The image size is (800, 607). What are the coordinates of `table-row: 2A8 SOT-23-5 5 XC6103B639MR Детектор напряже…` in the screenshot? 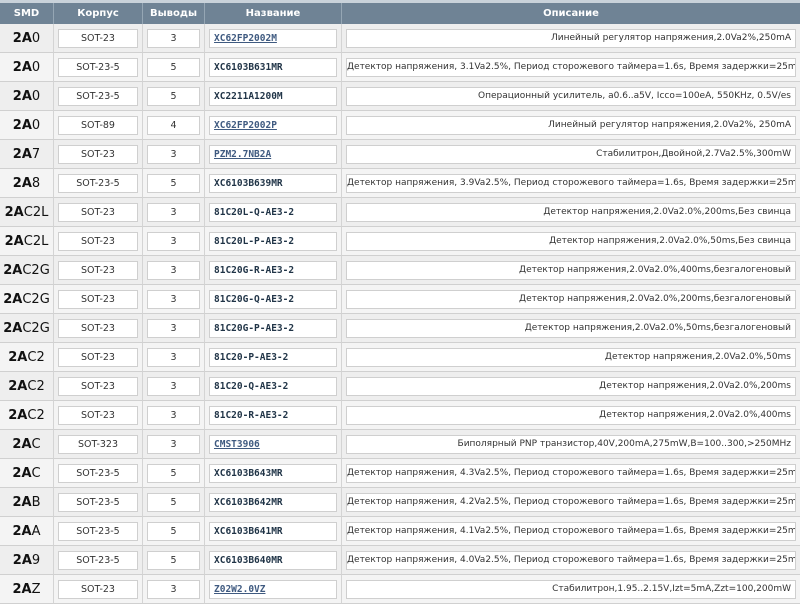 It's located at (400, 183).